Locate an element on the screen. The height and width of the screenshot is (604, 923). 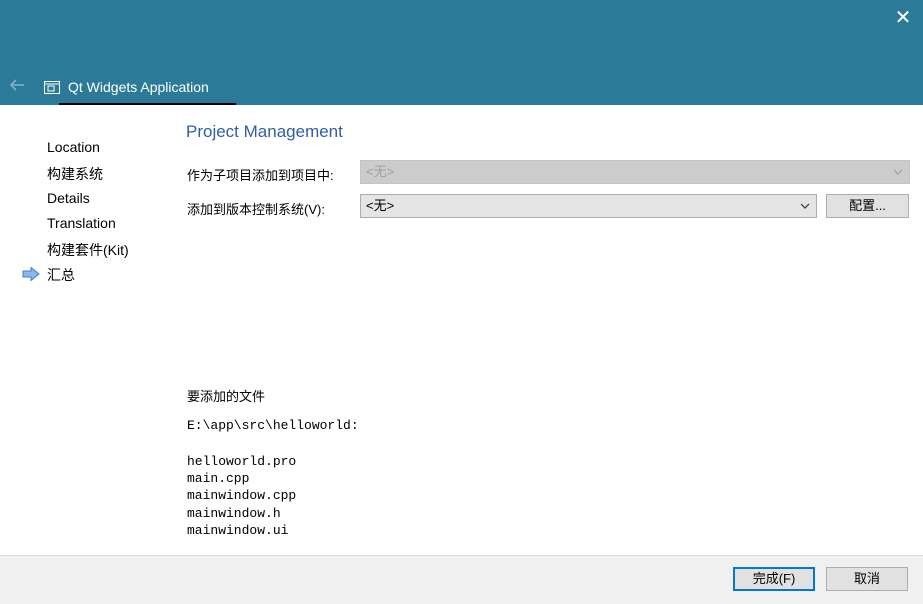
finish-button: 完成(F) is located at coordinates (774, 579).